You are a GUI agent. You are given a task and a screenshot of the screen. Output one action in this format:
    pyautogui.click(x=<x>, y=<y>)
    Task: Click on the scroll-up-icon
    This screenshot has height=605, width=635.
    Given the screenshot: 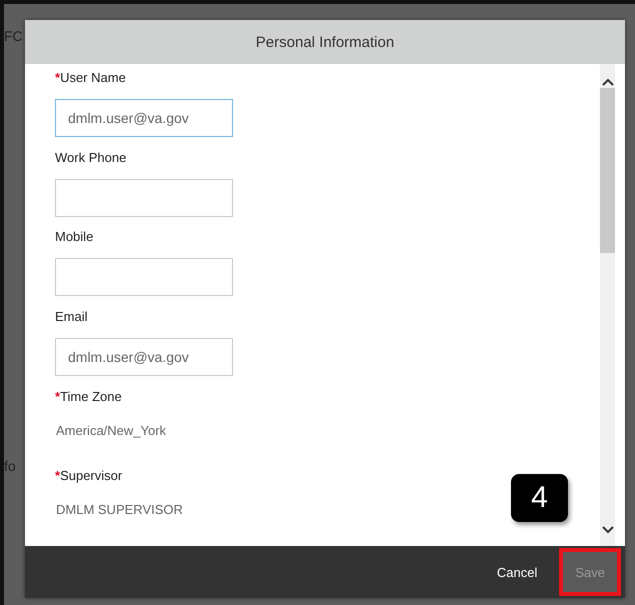 What is the action you would take?
    pyautogui.click(x=608, y=82)
    